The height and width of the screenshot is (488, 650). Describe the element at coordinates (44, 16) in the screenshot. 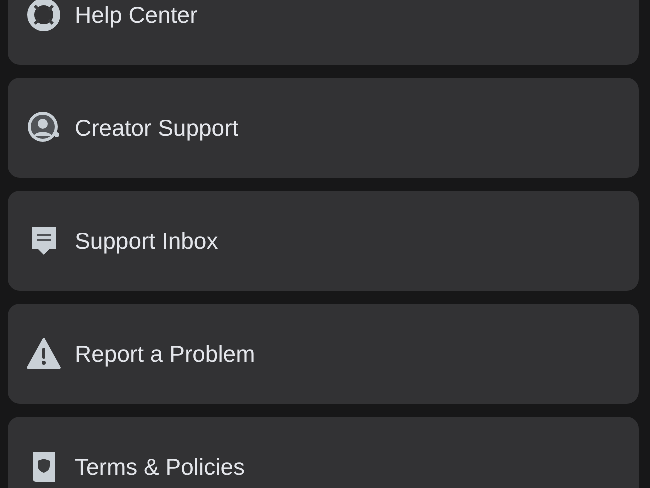

I see `lifebuoy-icon` at that location.